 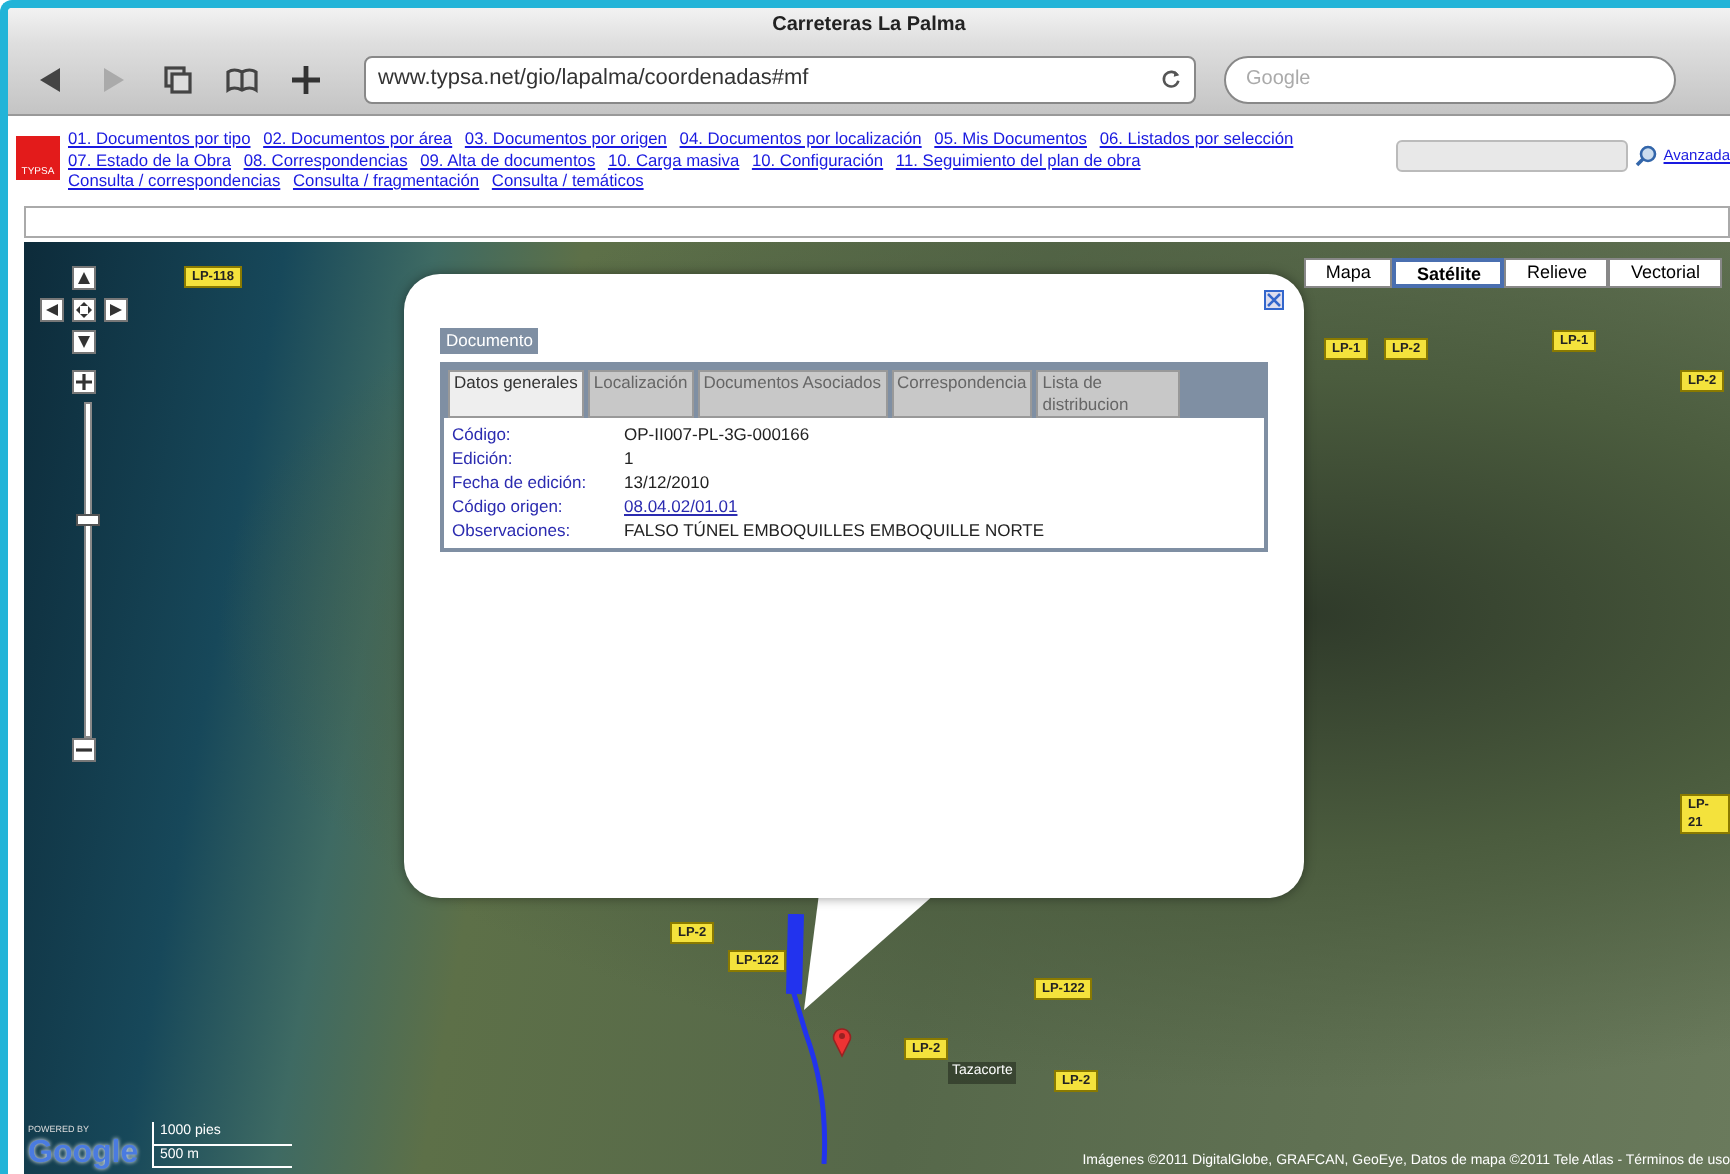 I want to click on nav-link: 10. Configuración, so click(x=817, y=159).